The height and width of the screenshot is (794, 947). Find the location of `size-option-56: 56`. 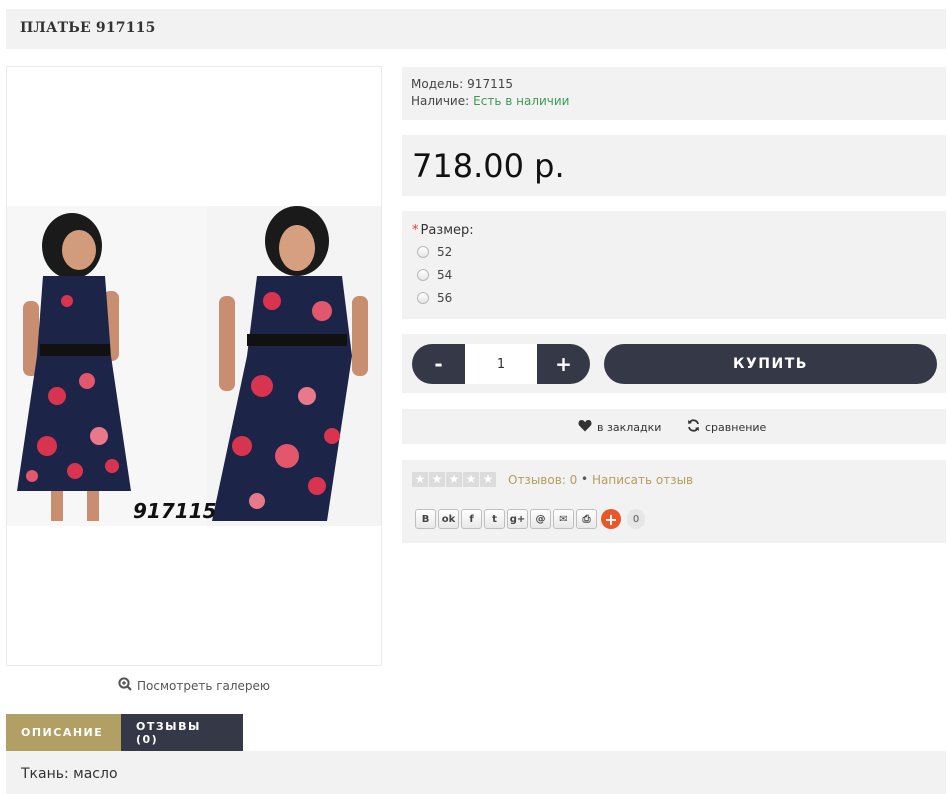

size-option-56: 56 is located at coordinates (434, 298).